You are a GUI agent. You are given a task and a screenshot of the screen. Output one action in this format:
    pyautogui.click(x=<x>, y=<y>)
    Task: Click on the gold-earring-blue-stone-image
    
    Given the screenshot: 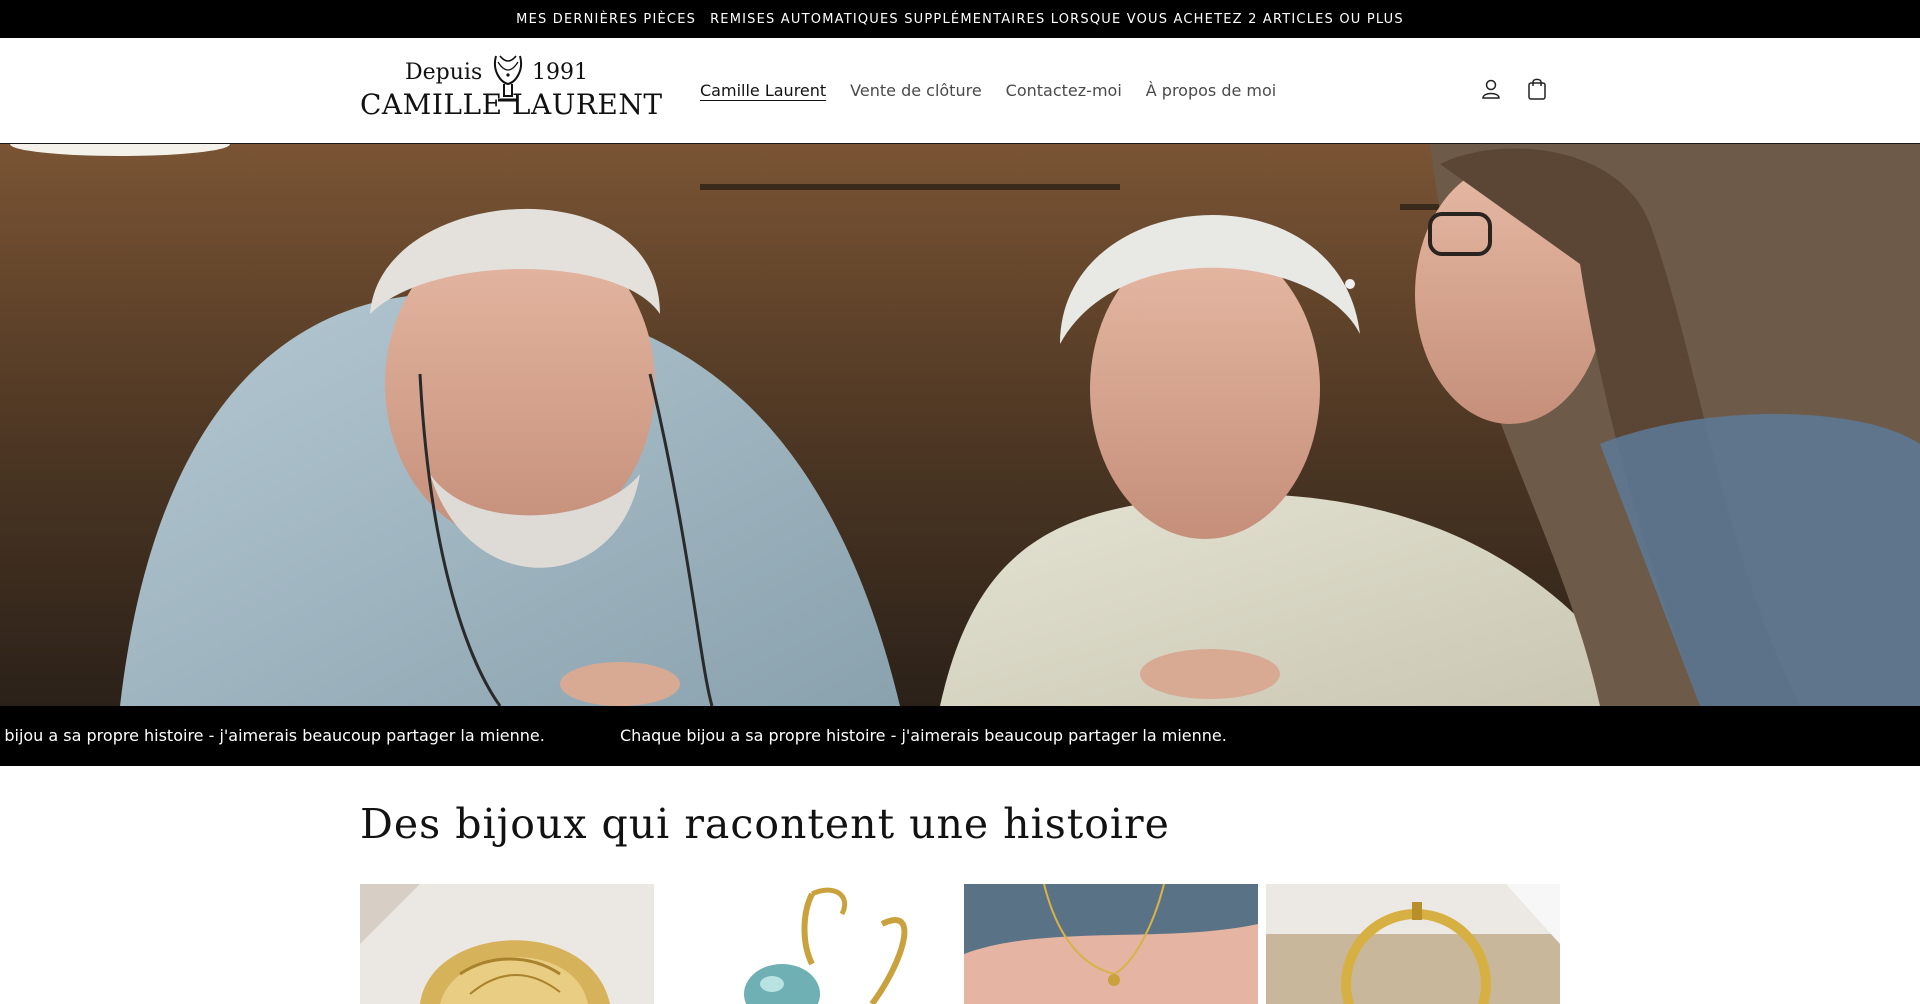 What is the action you would take?
    pyautogui.click(x=809, y=944)
    